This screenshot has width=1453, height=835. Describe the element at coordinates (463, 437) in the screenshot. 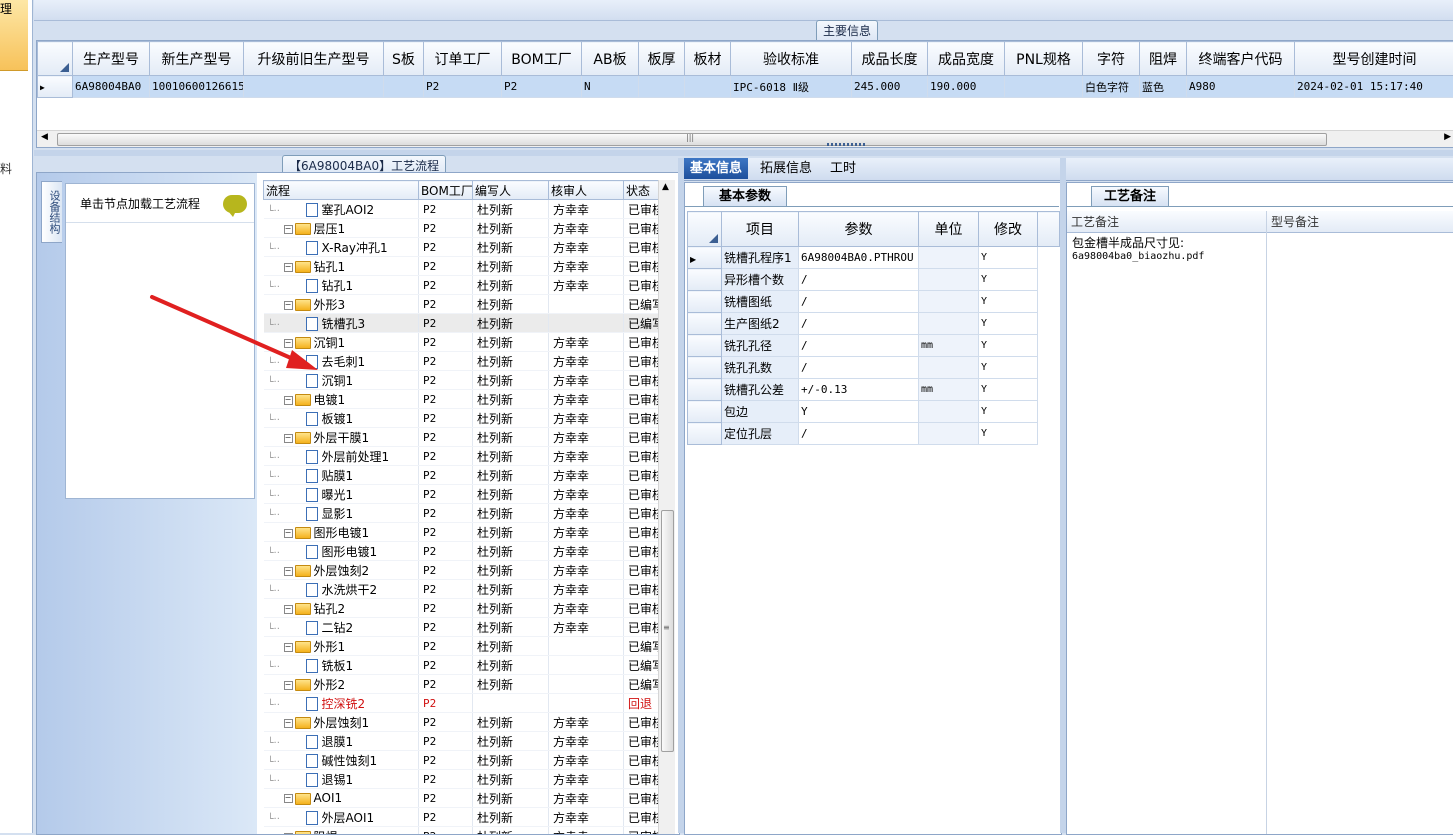

I see `tree-node: −外层干膜1P2杜列新方幸幸已审核` at that location.